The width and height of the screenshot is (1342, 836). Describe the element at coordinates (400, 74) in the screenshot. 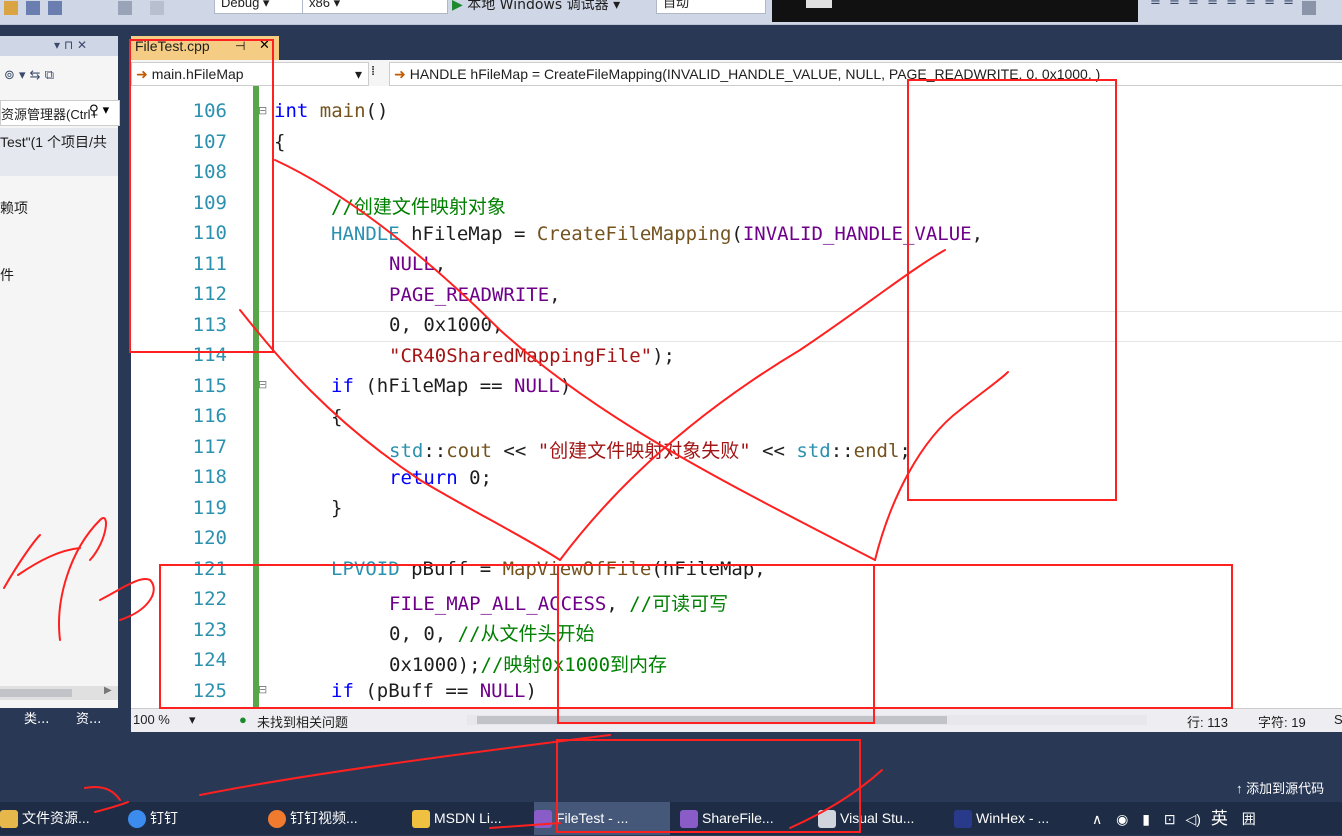

I see `member-arrow-icon: ➜` at that location.